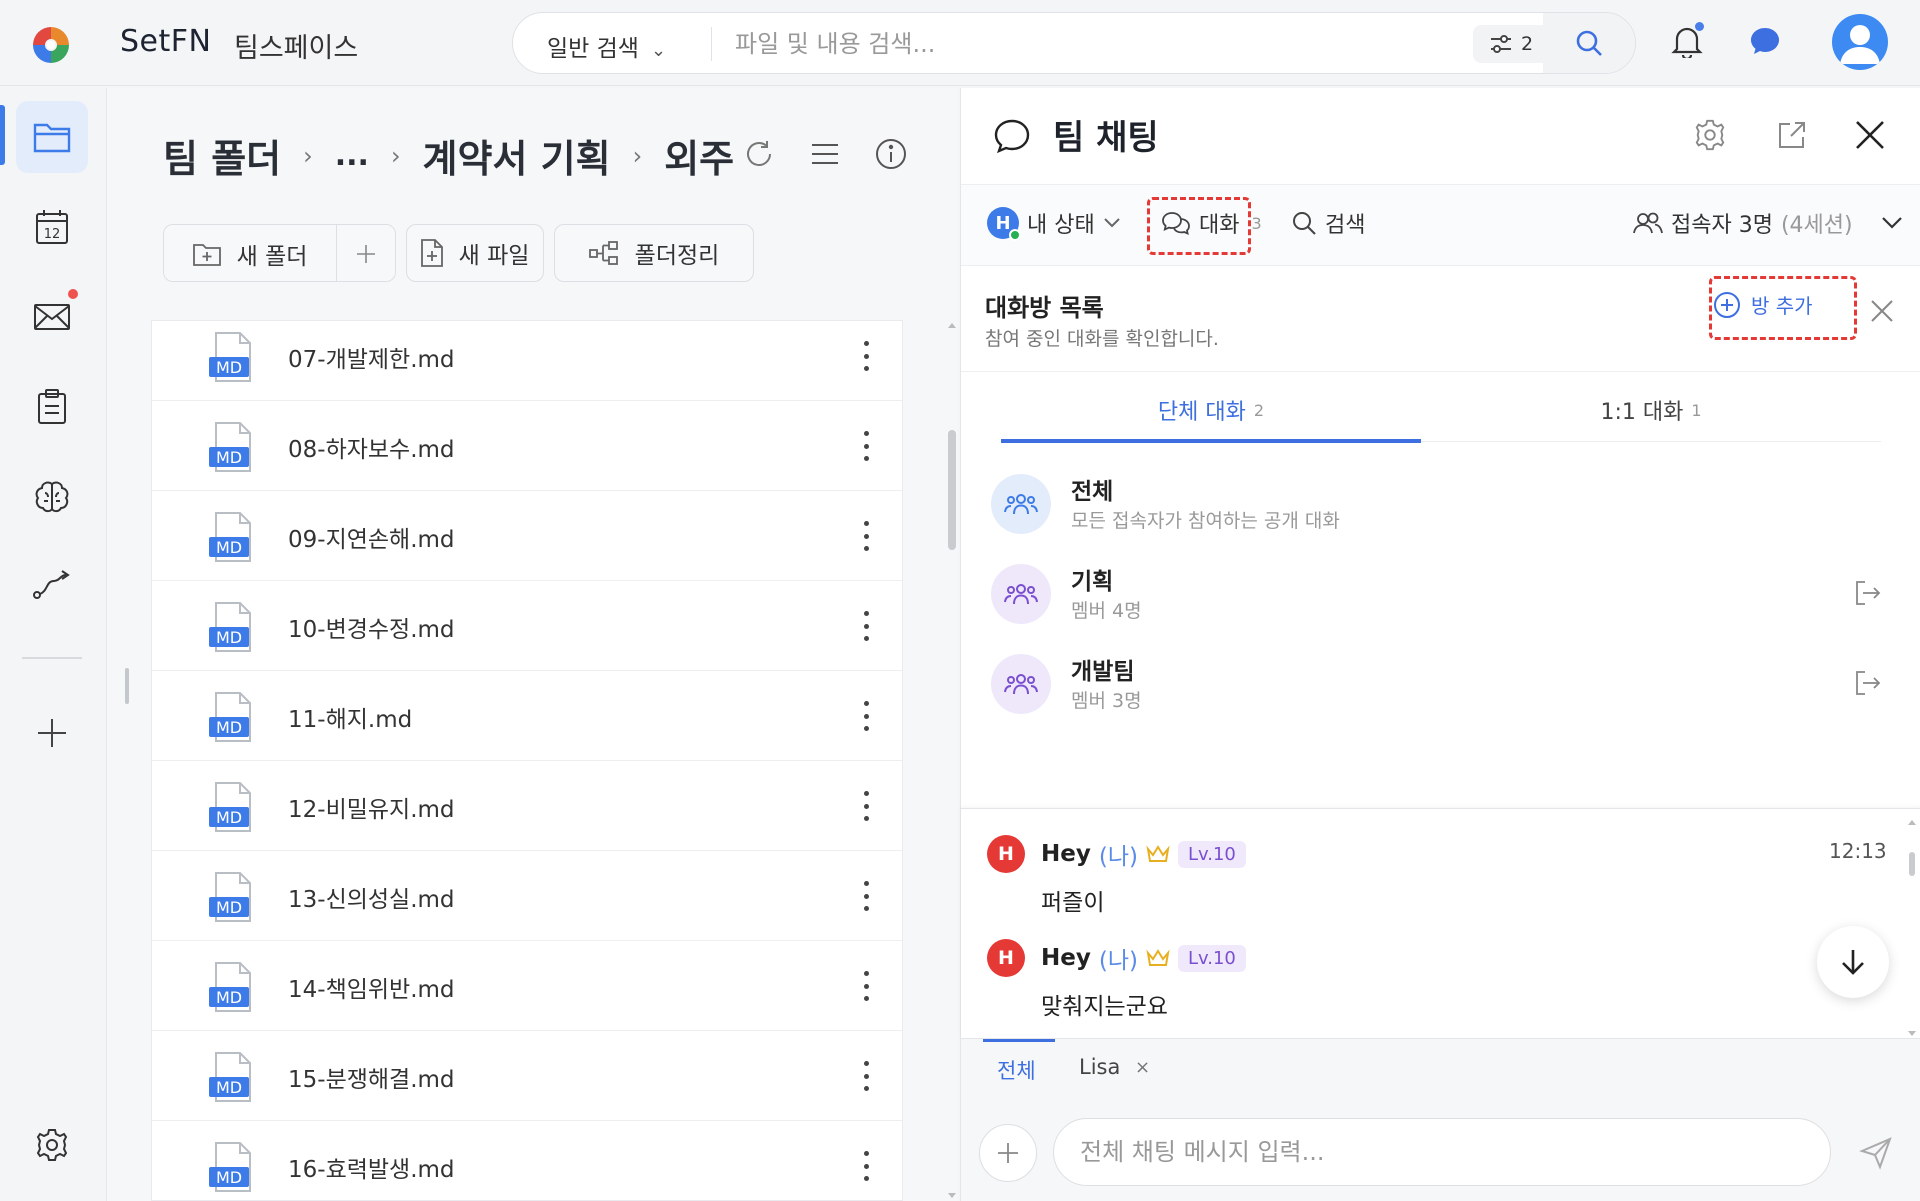 This screenshot has width=1920, height=1201. Describe the element at coordinates (1853, 962) in the screenshot. I see `scroll-to-bottom-button` at that location.